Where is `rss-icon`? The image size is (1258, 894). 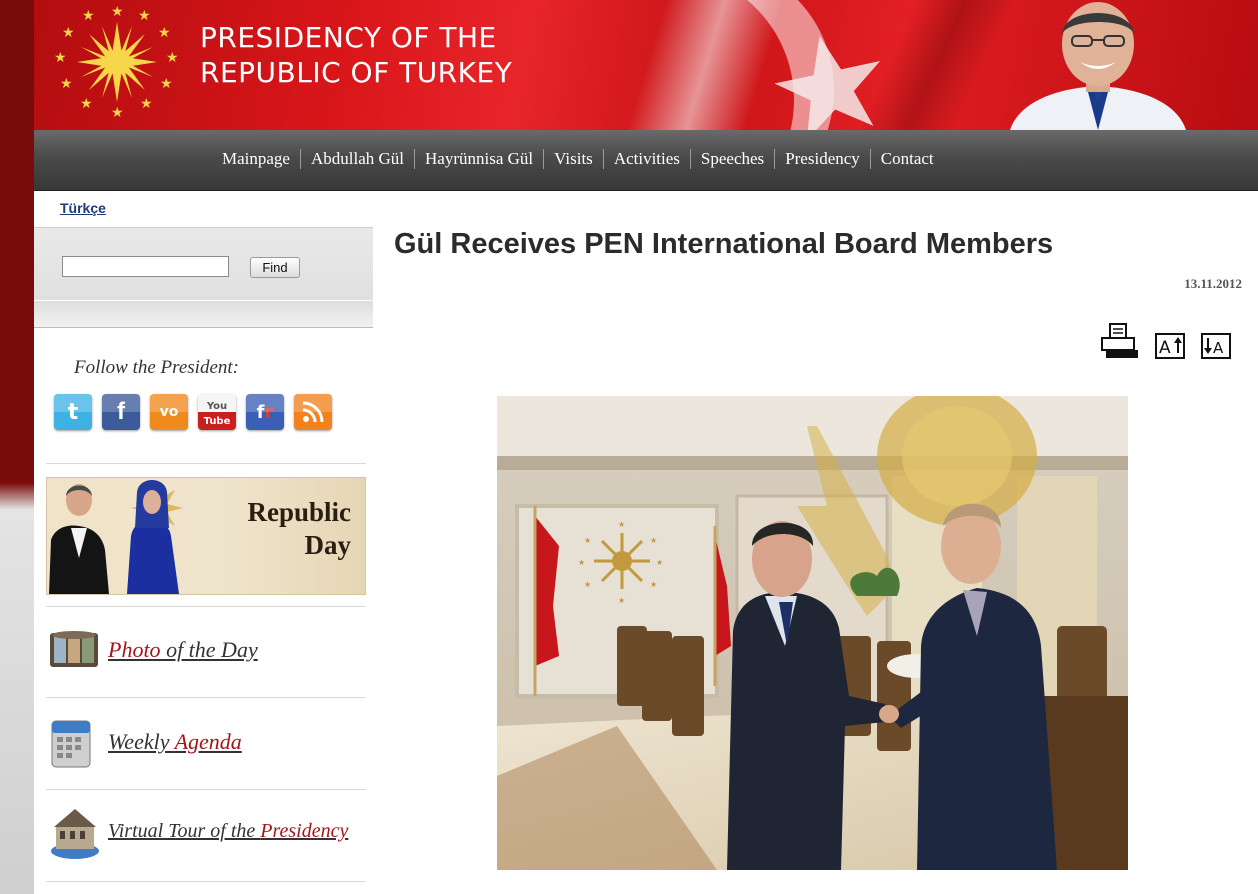 rss-icon is located at coordinates (313, 412).